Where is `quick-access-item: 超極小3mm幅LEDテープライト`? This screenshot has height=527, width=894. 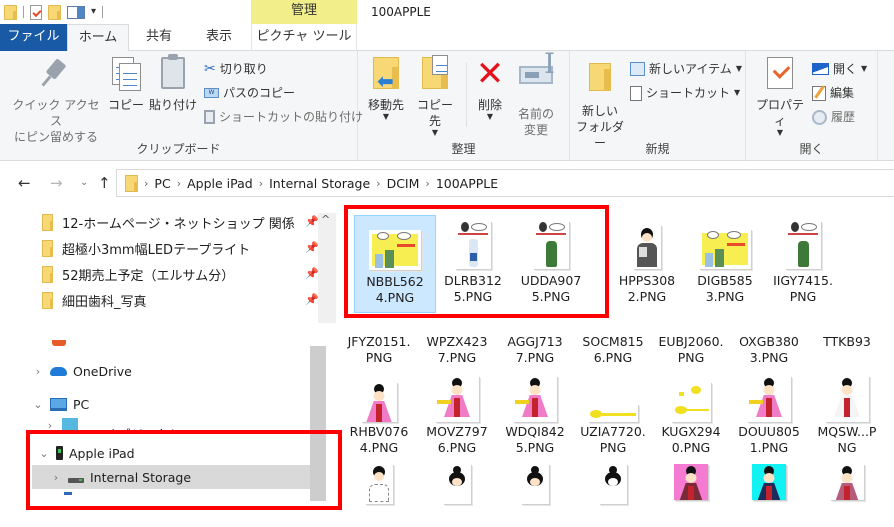
quick-access-item: 超極小3mm幅LEDテープライト is located at coordinates (179, 248).